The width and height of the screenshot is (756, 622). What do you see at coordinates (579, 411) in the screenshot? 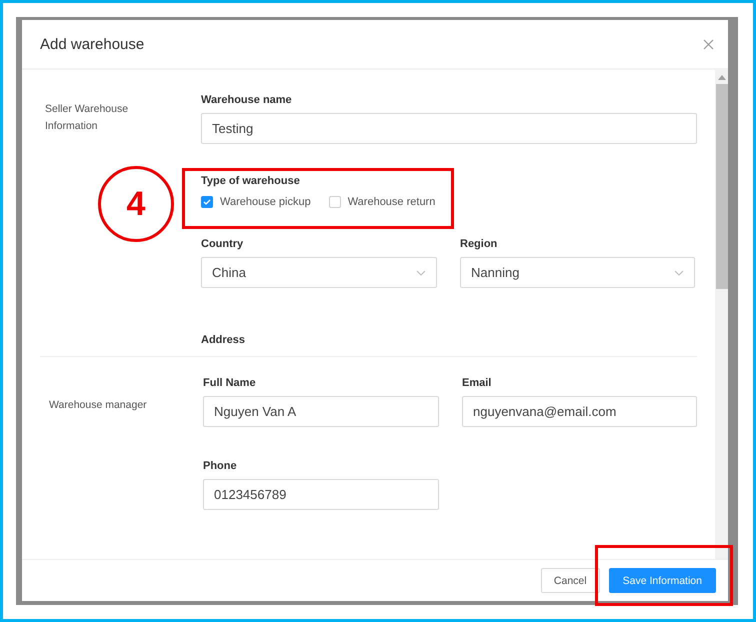
I see `input-field: nguyenvana@email.com` at bounding box center [579, 411].